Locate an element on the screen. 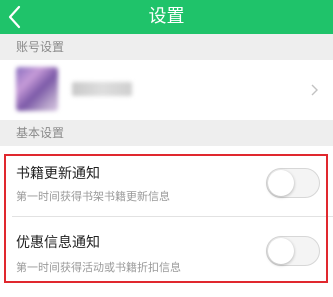  account-name-blurred is located at coordinates (102, 89).